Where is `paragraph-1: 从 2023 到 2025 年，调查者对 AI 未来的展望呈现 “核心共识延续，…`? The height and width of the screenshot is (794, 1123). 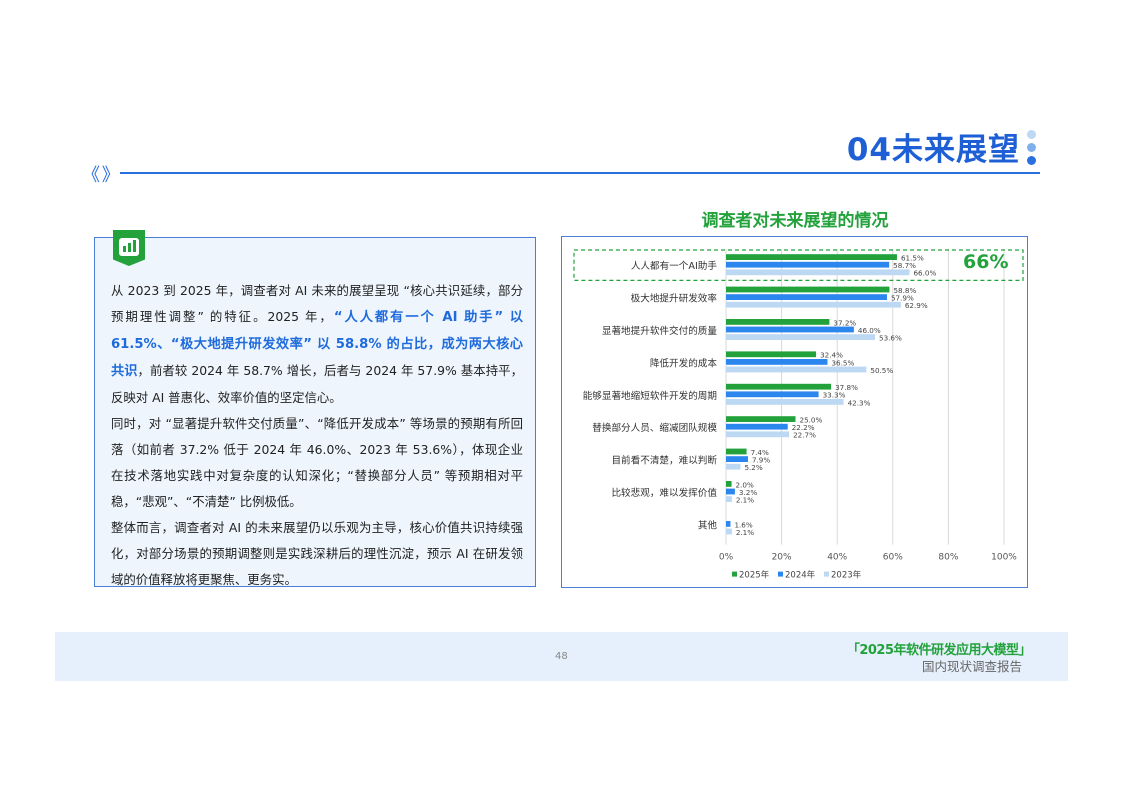 paragraph-1: 从 2023 到 2025 年，调查者对 AI 未来的展望呈现 “核心共识延续，… is located at coordinates (317, 344).